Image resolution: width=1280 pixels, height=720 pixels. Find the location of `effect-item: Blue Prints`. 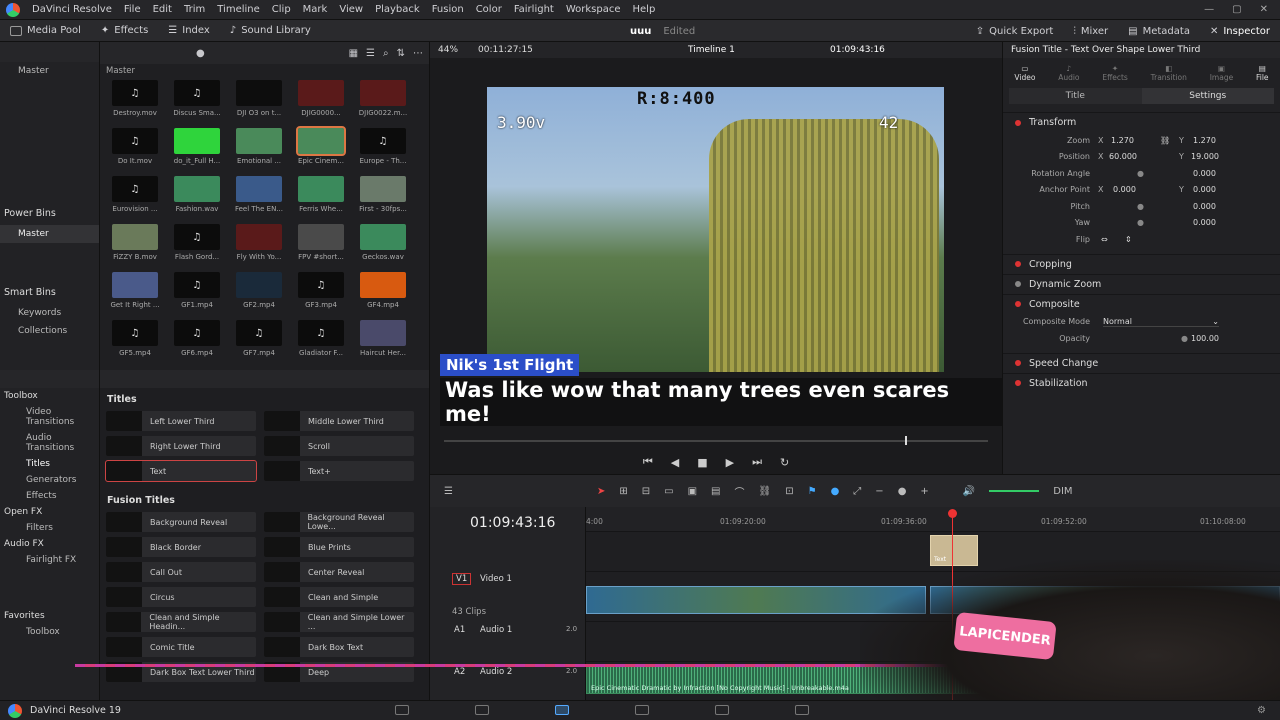

effect-item: Blue Prints is located at coordinates (339, 547).